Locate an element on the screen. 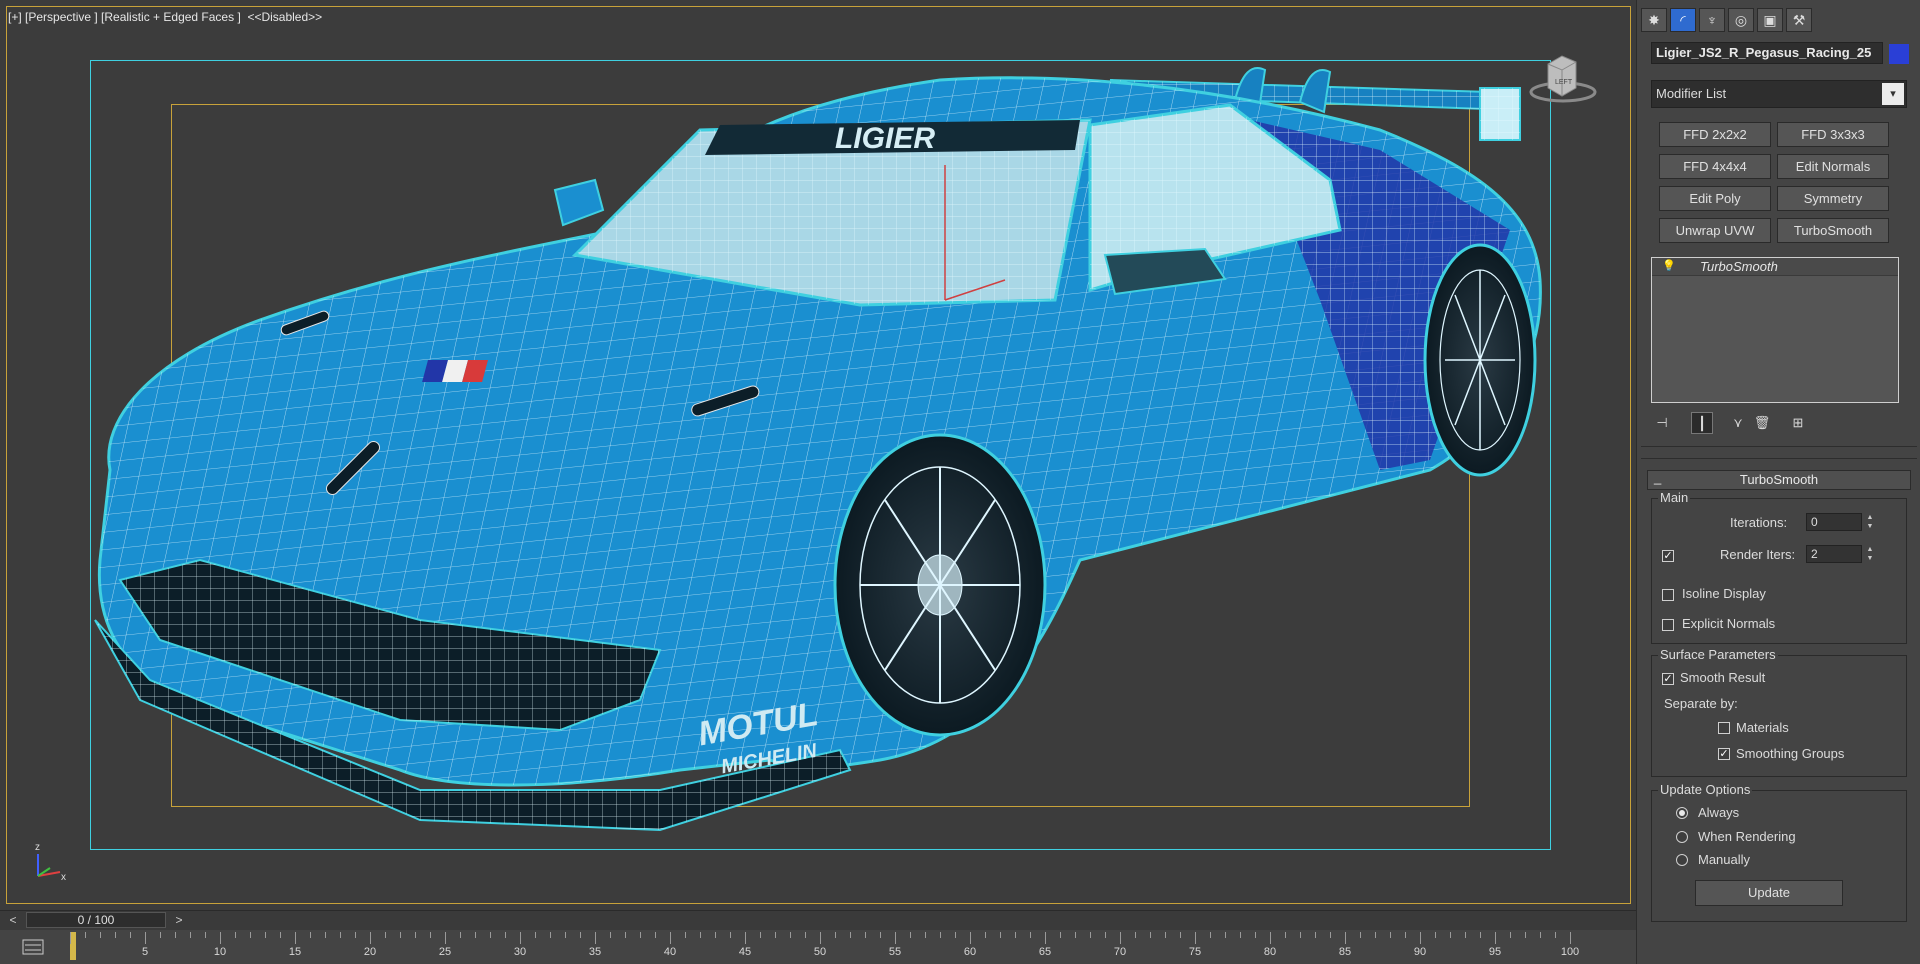 This screenshot has height=964, width=1920. modifier-button-edit-poly: Edit Poly is located at coordinates (1715, 198).